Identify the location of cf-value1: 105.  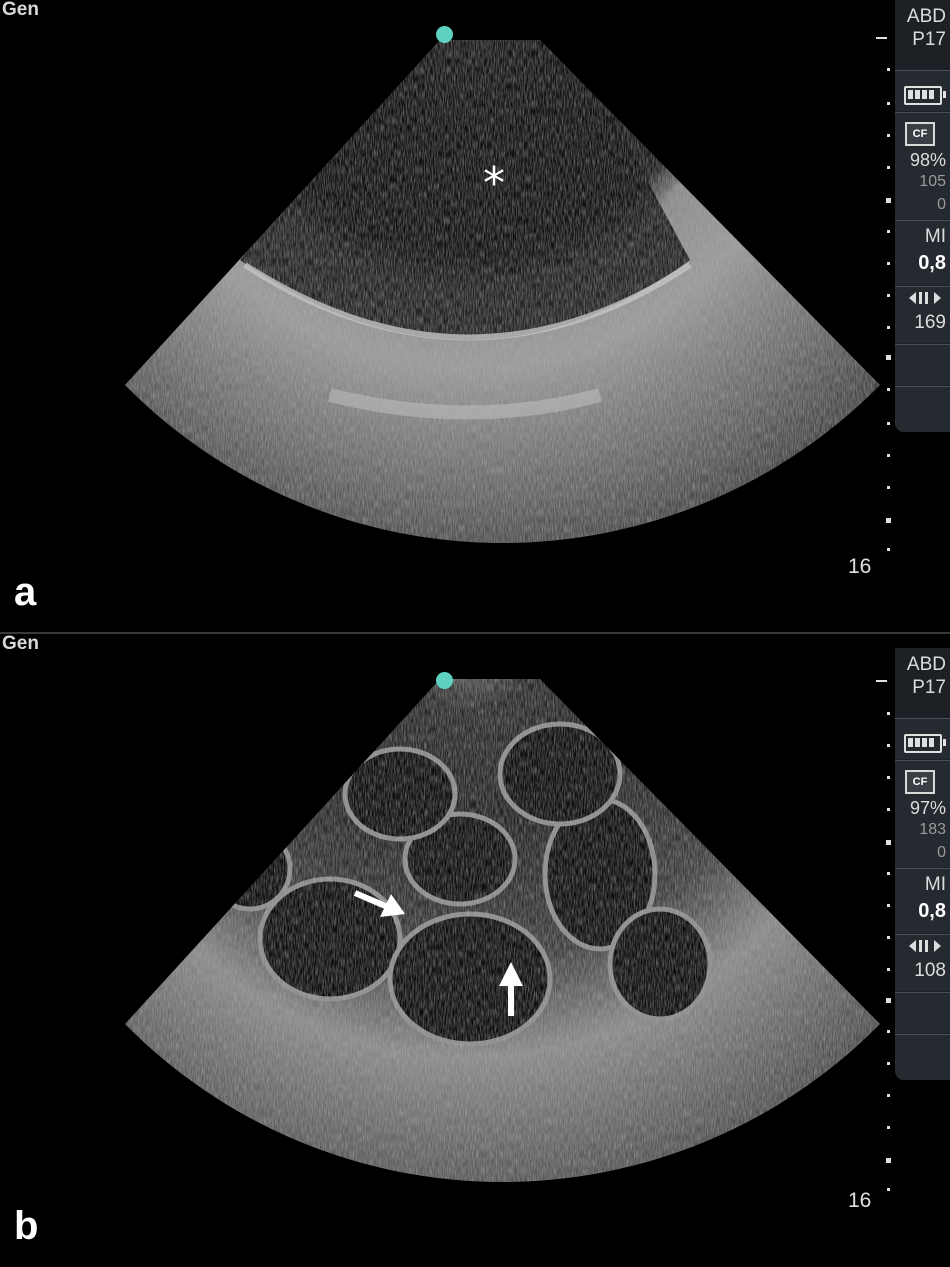
(932, 181).